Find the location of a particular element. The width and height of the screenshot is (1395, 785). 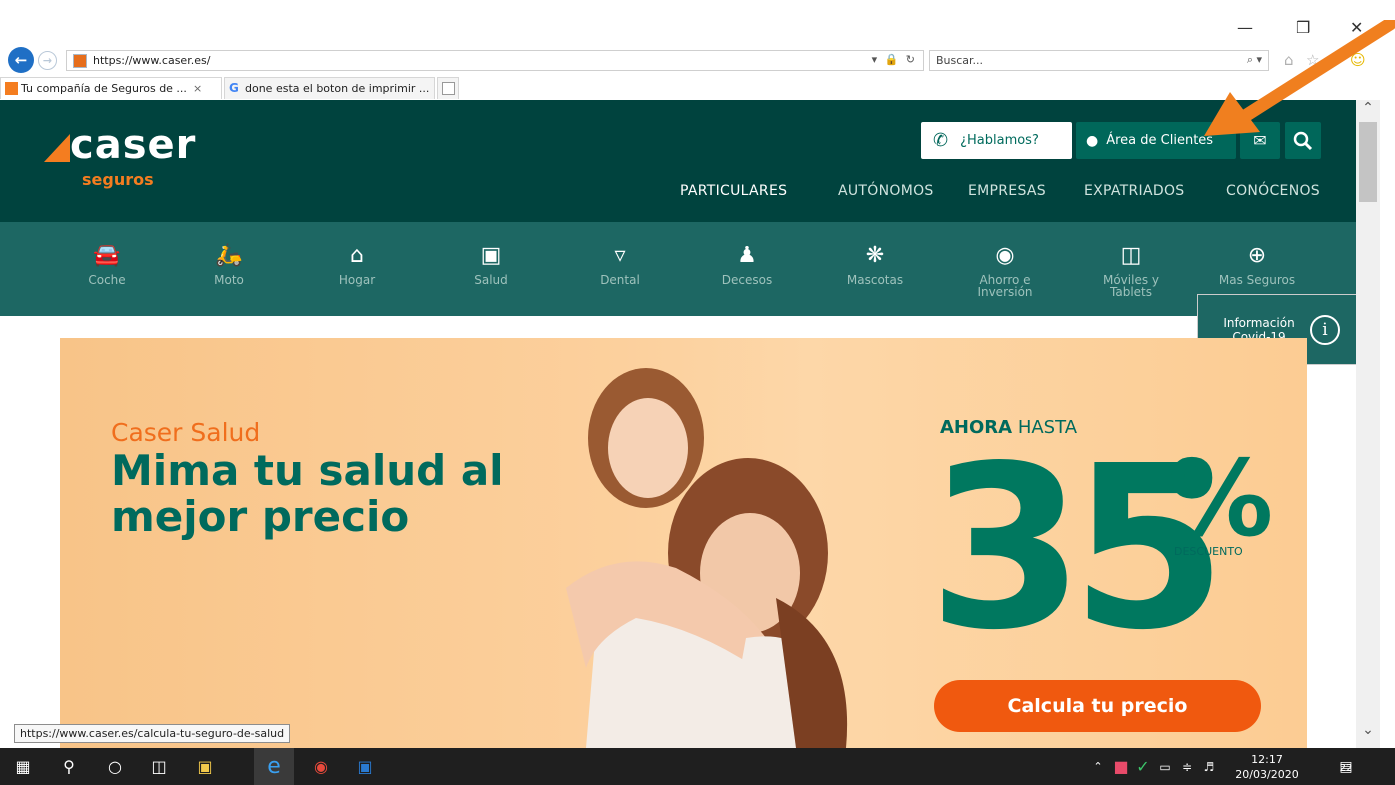

address-bar: https://www.caser.es/ ▾ 🔒 ↻ is located at coordinates (495, 60).